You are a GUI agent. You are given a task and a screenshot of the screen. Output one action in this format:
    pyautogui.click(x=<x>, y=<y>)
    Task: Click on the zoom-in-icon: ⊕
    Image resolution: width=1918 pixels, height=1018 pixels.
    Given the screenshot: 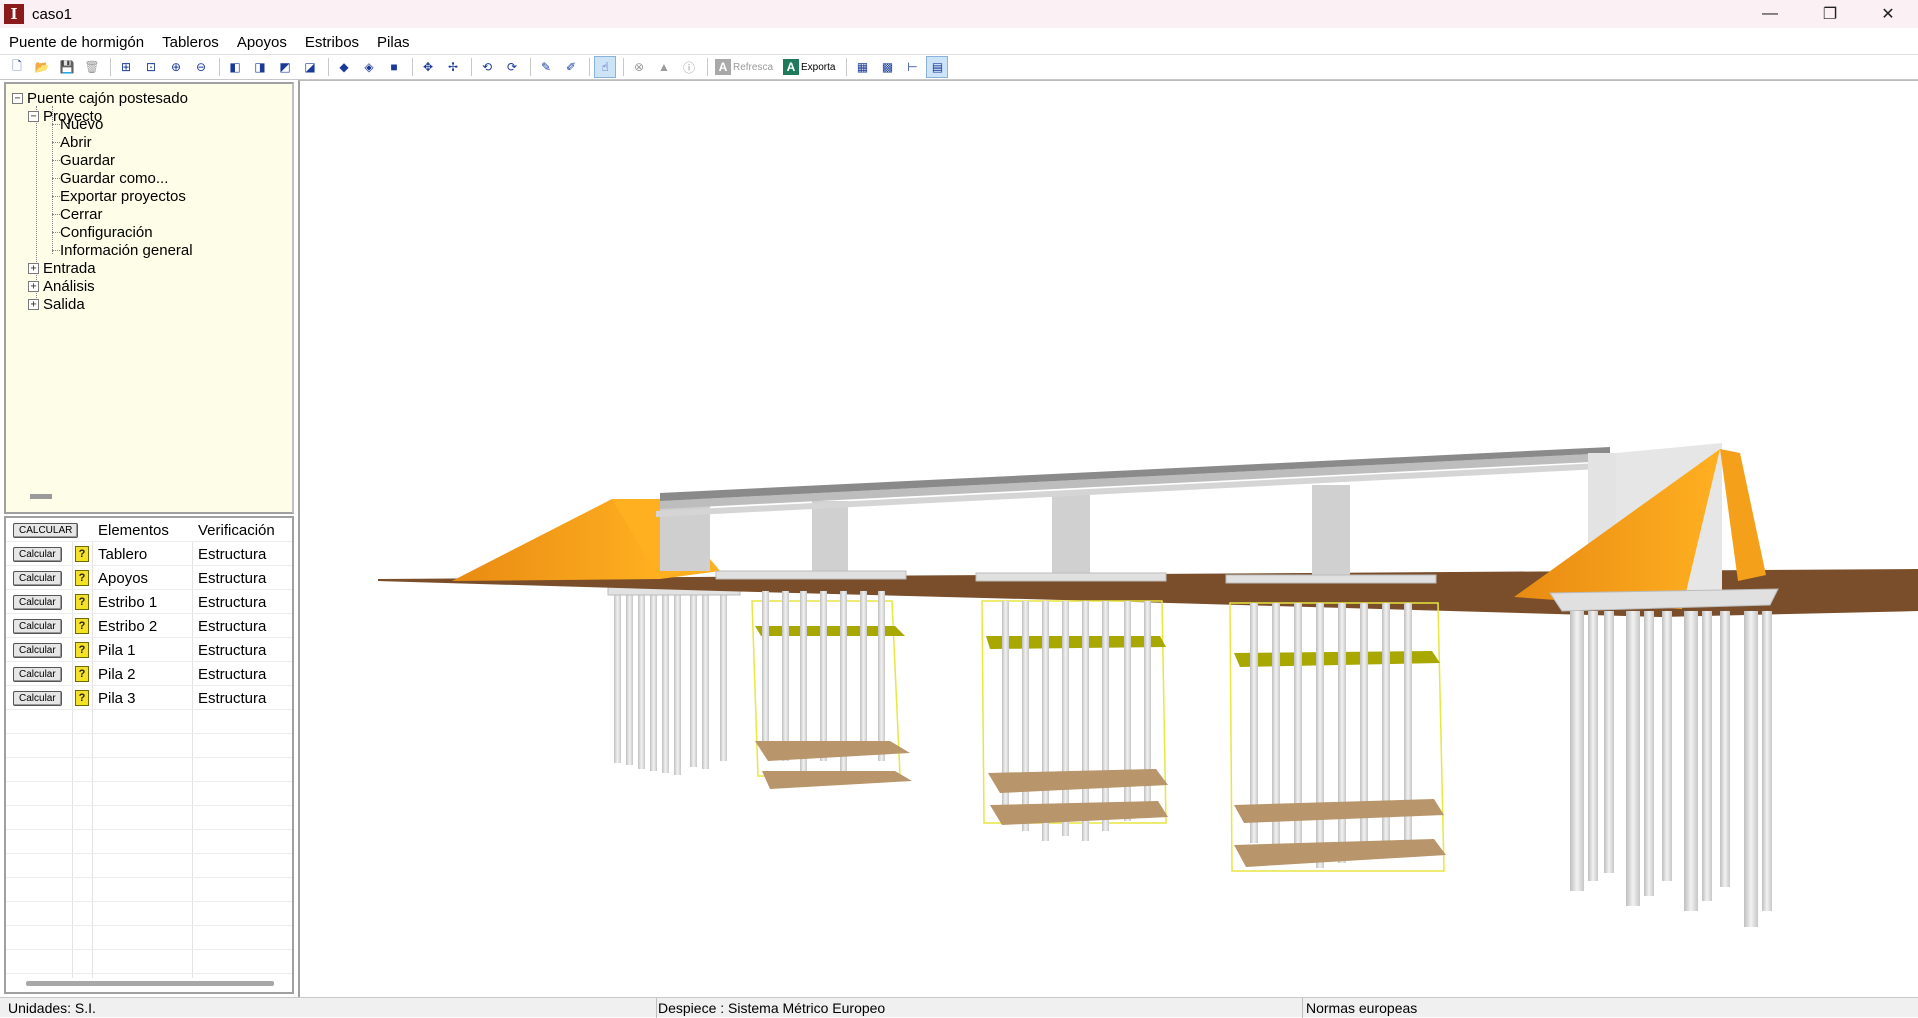 What is the action you would take?
    pyautogui.click(x=176, y=67)
    